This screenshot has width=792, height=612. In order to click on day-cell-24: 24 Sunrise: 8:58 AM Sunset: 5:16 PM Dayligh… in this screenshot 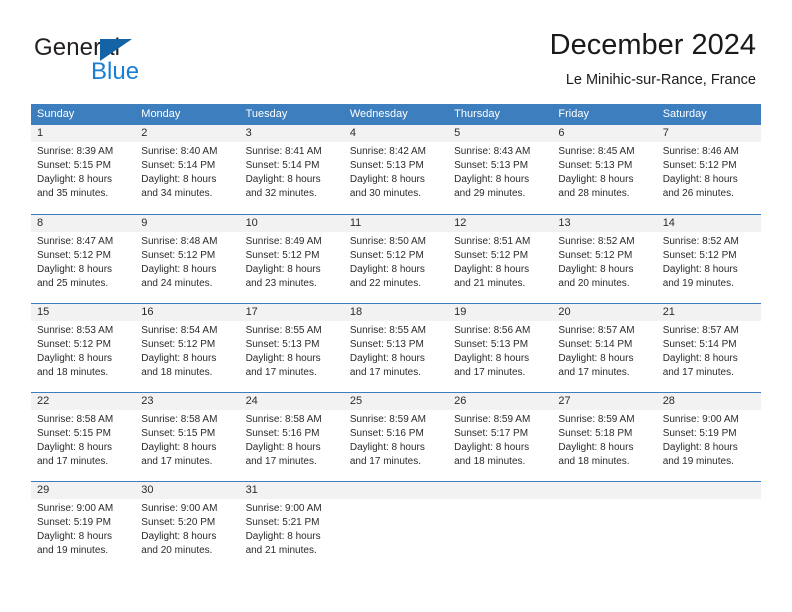, I will do `click(292, 437)`.